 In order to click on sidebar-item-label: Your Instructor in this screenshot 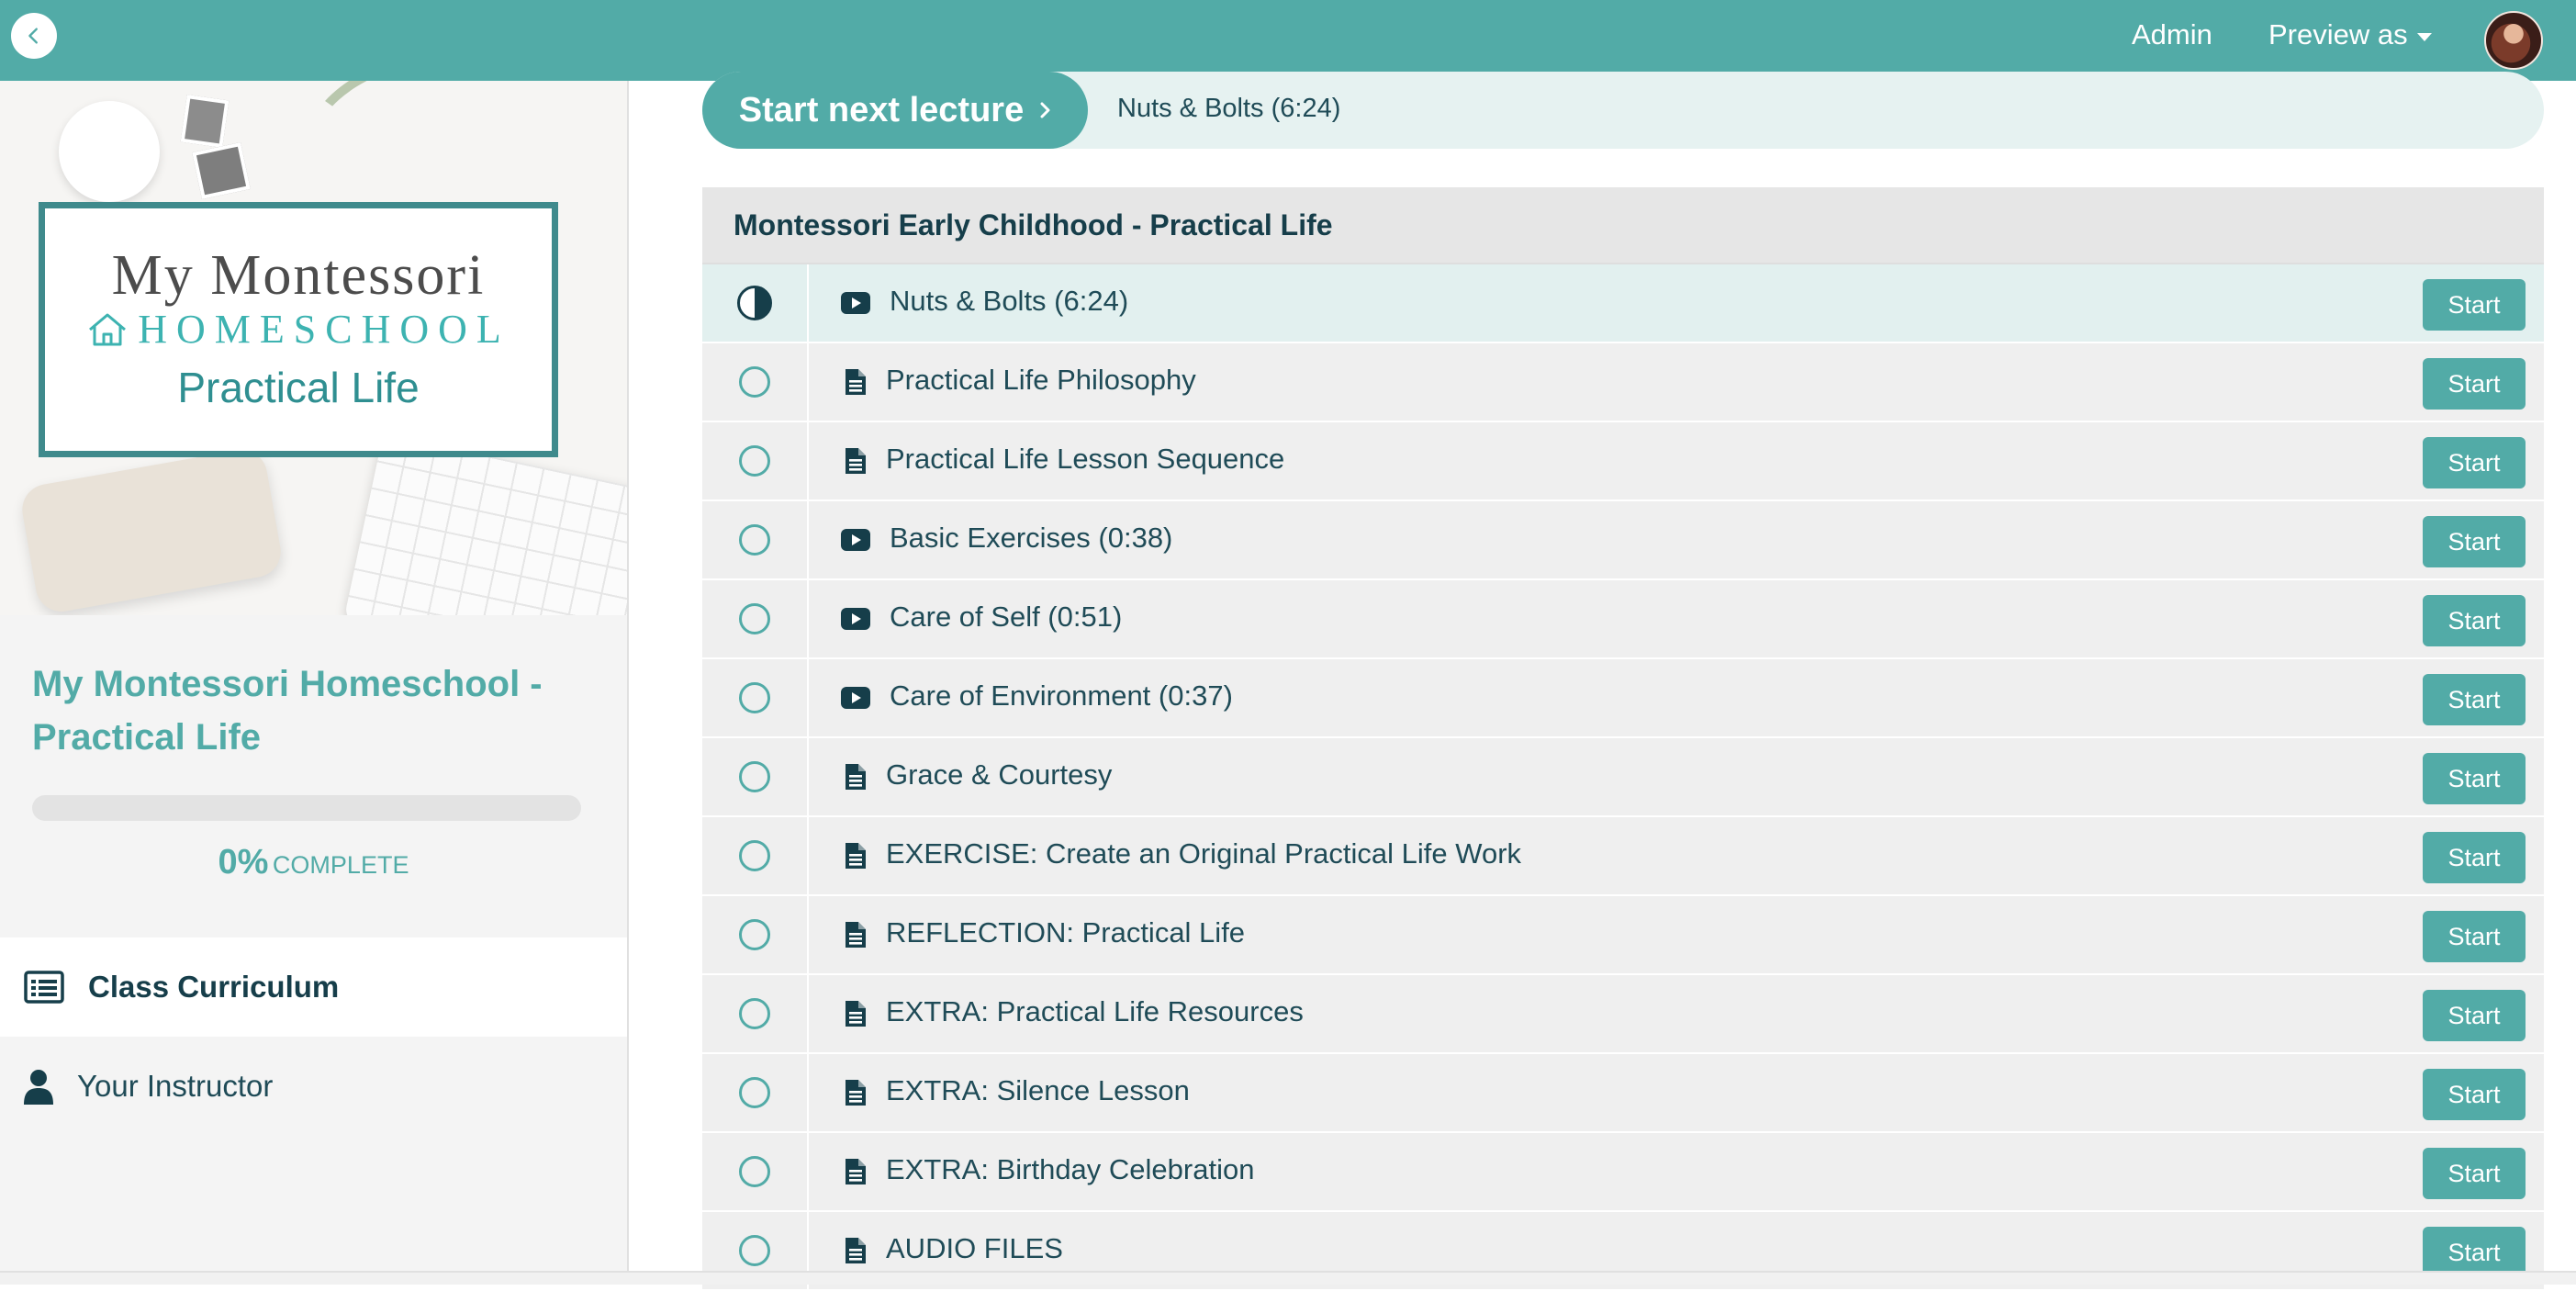, I will do `click(175, 1086)`.